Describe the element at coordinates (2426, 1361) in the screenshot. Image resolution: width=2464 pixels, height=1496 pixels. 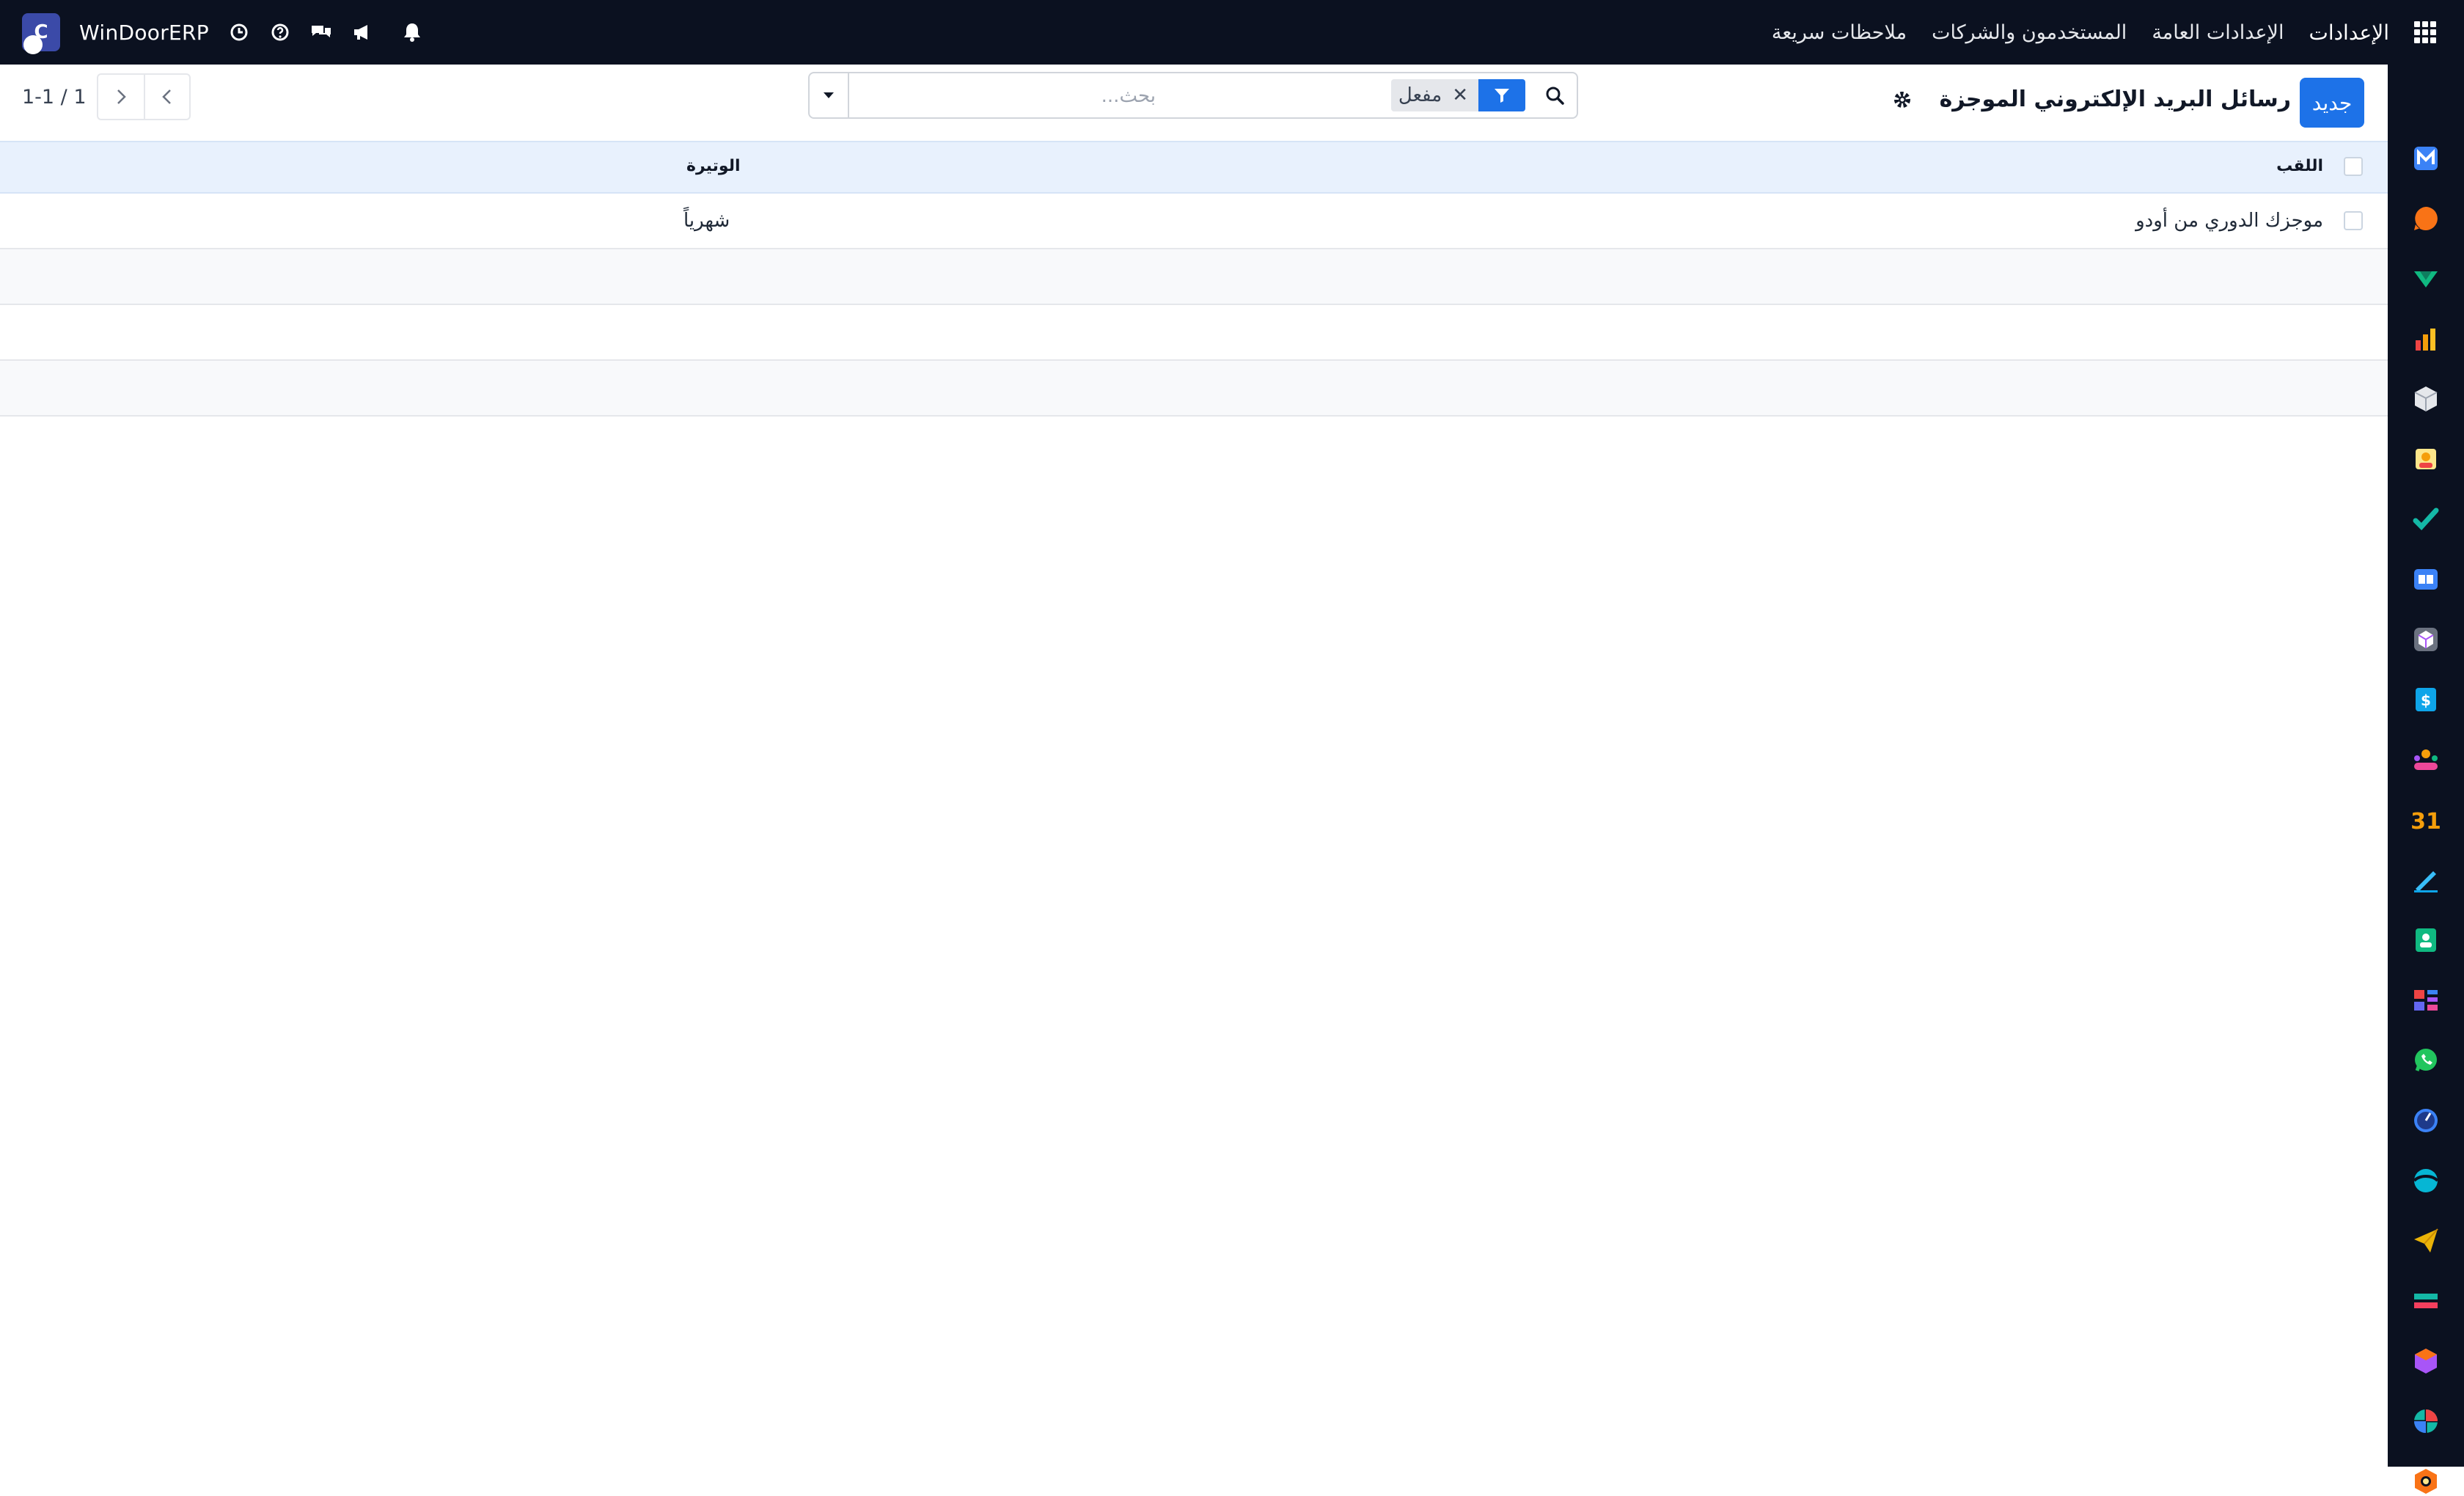
I see `apps-store-icon` at that location.